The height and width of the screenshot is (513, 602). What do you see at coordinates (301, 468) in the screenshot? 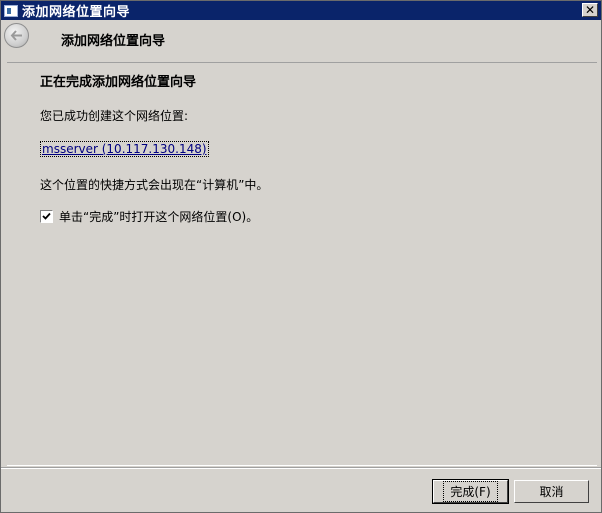
I see `footer-divider` at bounding box center [301, 468].